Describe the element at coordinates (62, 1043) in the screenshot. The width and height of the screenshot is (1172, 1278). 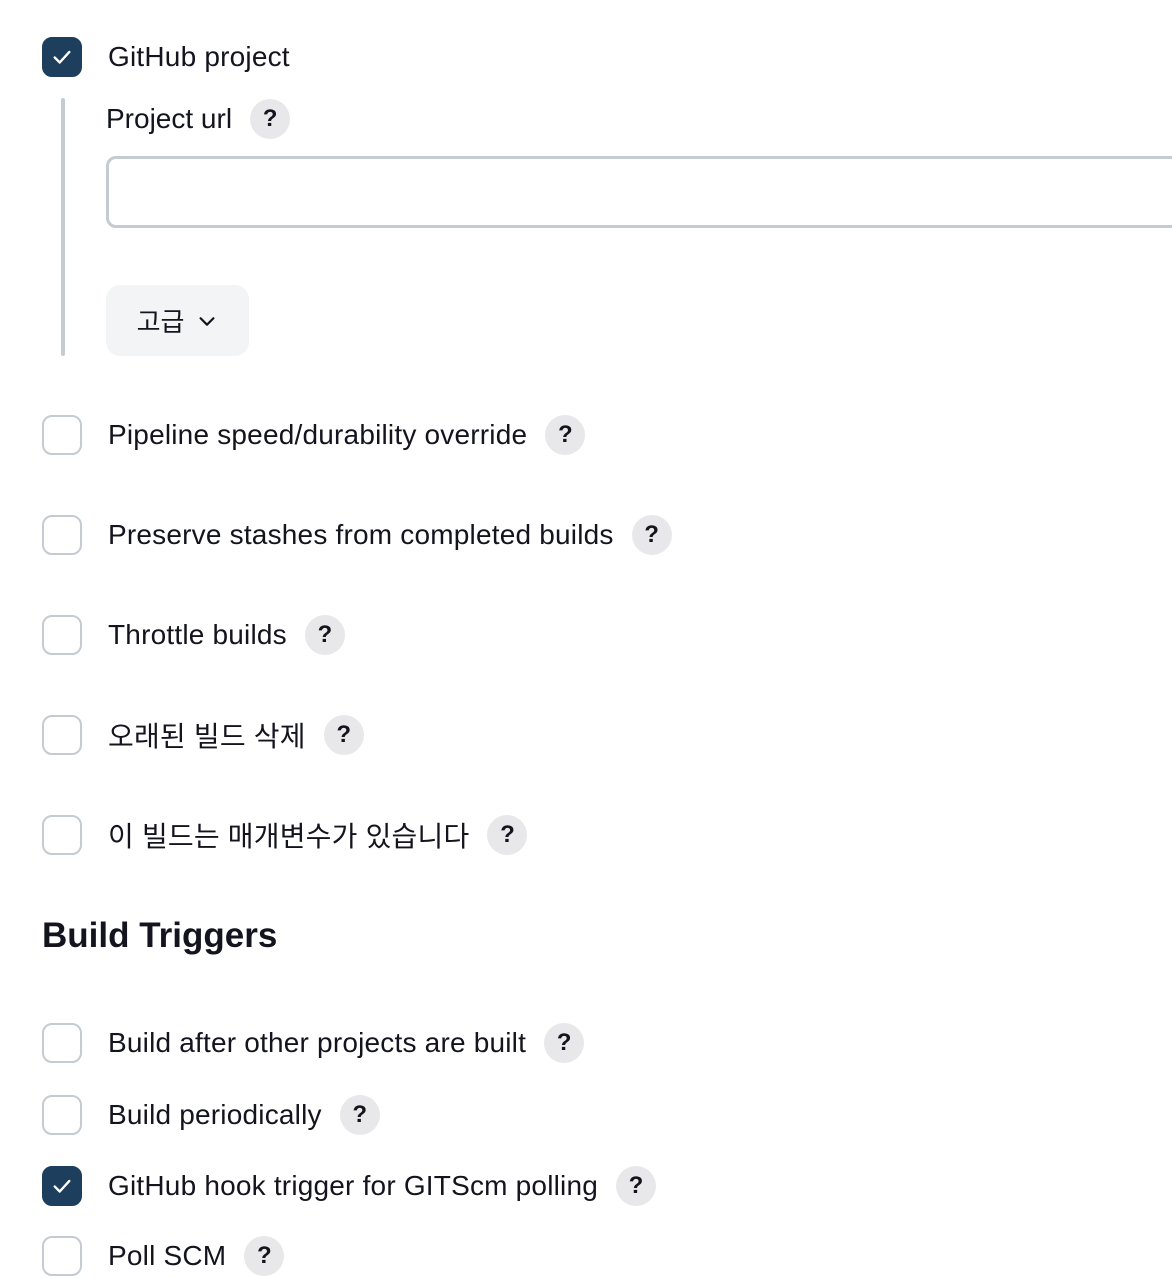
I see `after-other-projects-checkbox` at that location.